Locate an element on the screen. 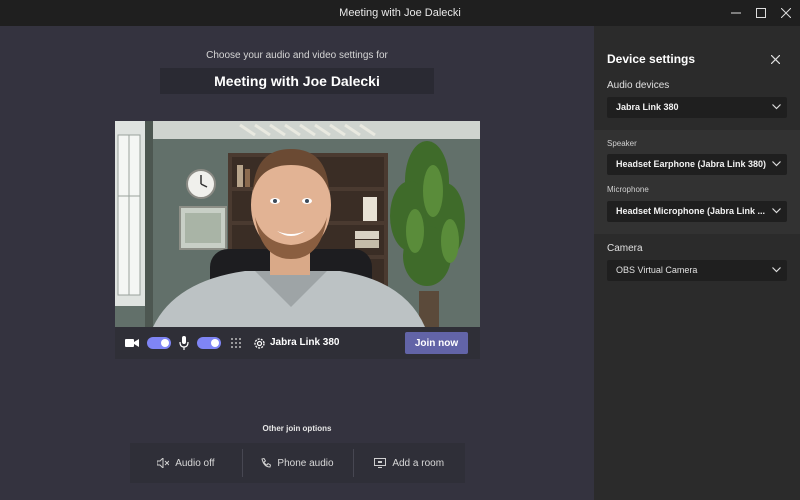 The image size is (800, 500). meeting-title: Meeting with Joe Dalecki is located at coordinates (297, 81).